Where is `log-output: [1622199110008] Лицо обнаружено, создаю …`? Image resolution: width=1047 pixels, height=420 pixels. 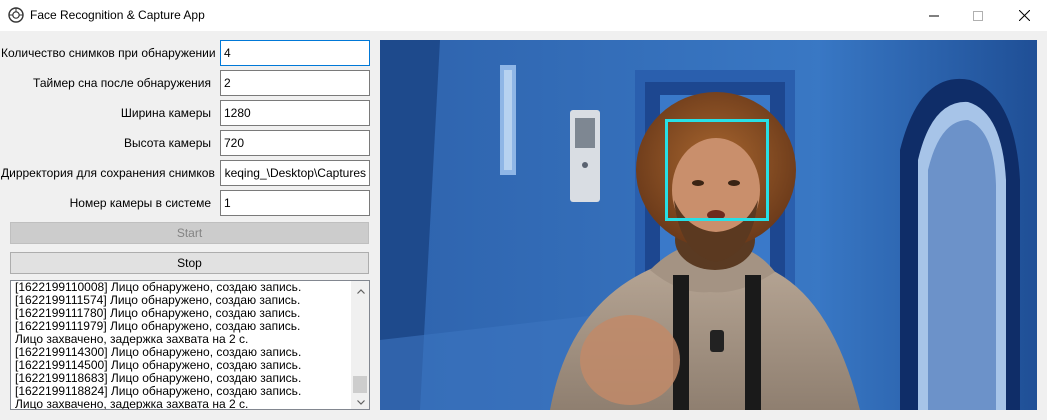
log-output: [1622199110008] Лицо обнаружено, создаю … is located at coordinates (190, 345).